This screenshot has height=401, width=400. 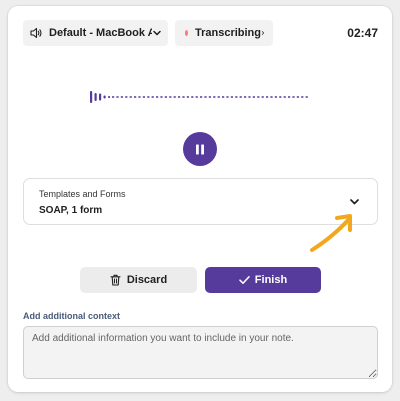 I want to click on templates-caption: Templates and Forms, so click(x=82, y=194).